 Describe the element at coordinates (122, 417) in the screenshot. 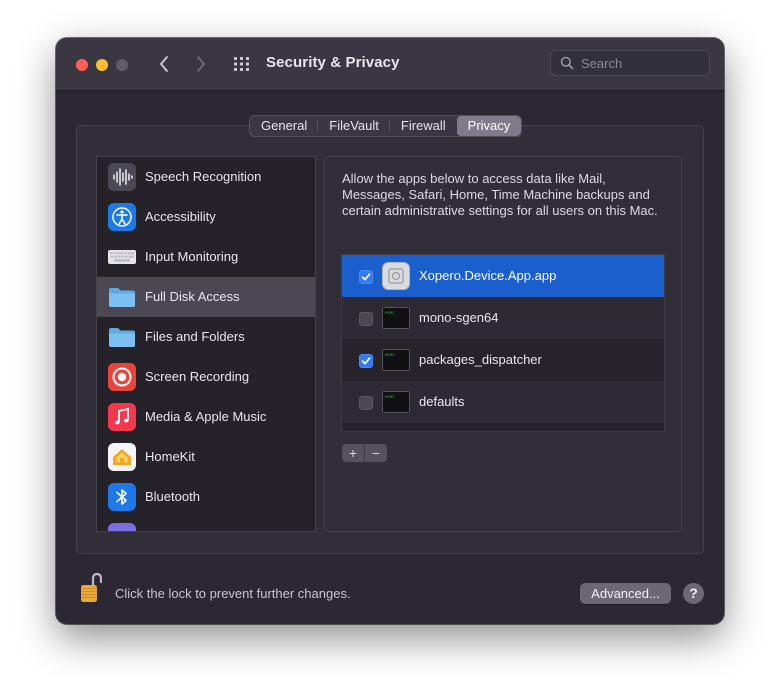

I see `music-note-icon` at that location.